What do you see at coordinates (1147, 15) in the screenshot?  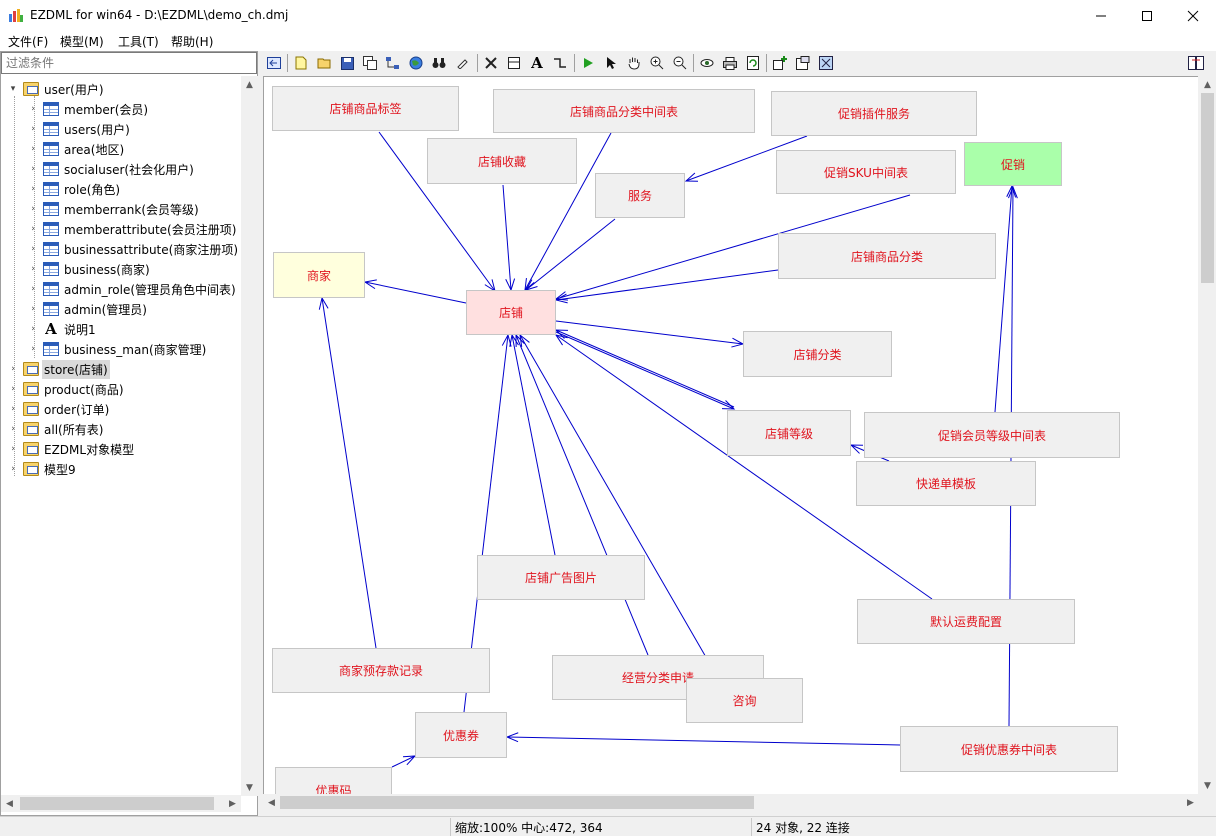 I see `maximize-button` at bounding box center [1147, 15].